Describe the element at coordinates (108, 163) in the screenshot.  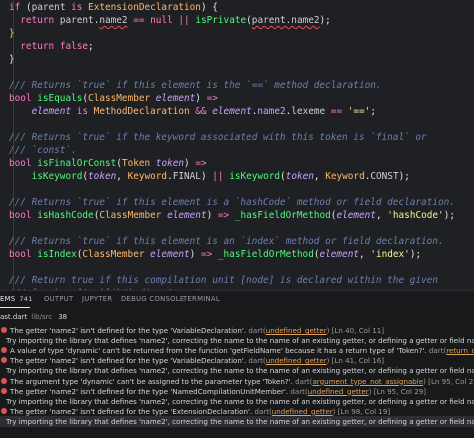
I see `code-line: bool isFinalOrConst(Token token) =>` at that location.